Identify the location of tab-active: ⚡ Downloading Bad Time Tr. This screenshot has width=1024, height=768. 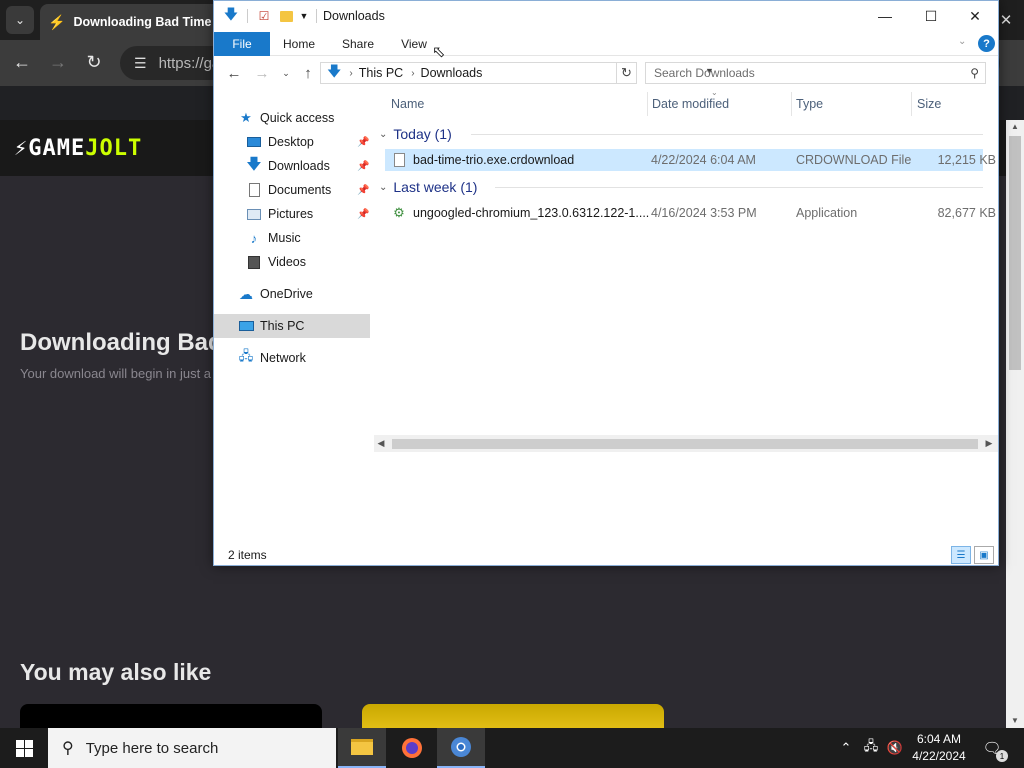
(140, 22).